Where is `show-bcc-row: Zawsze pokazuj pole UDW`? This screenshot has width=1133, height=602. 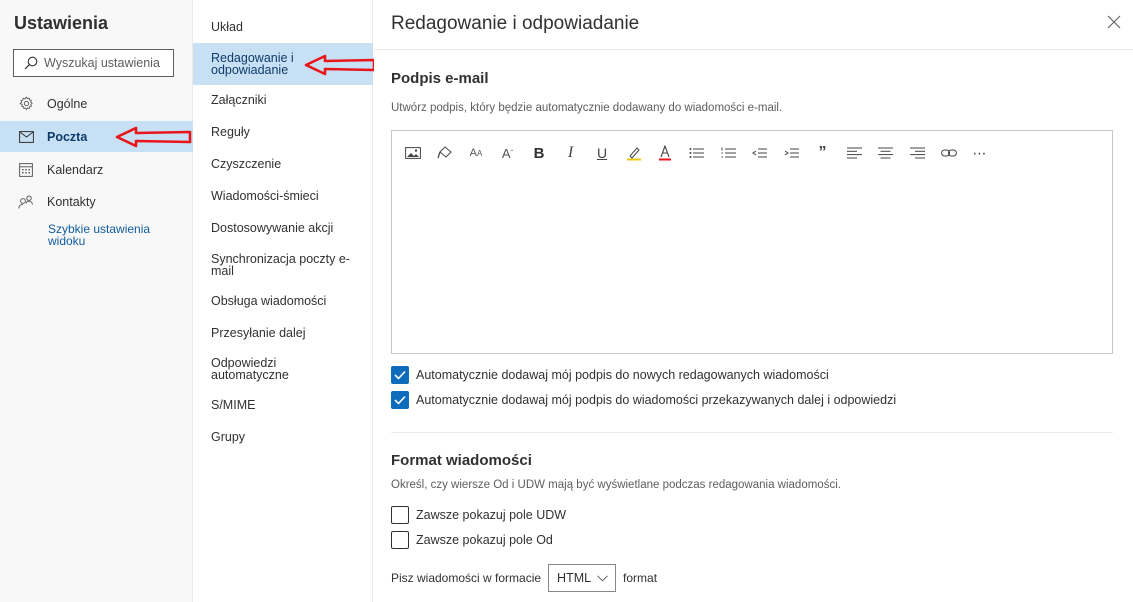 show-bcc-row: Zawsze pokazuj pole UDW is located at coordinates (478, 515).